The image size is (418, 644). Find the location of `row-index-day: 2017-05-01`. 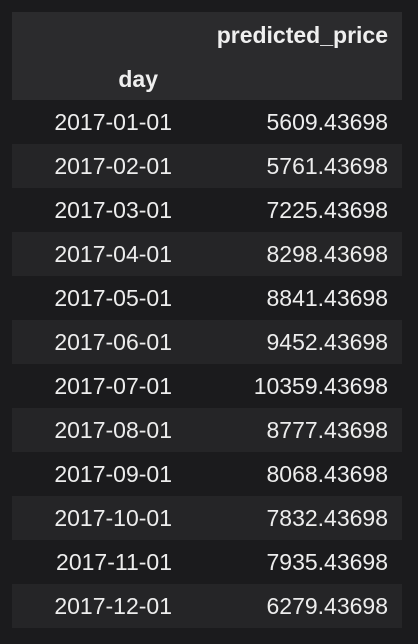

row-index-day: 2017-05-01 is located at coordinates (113, 298).